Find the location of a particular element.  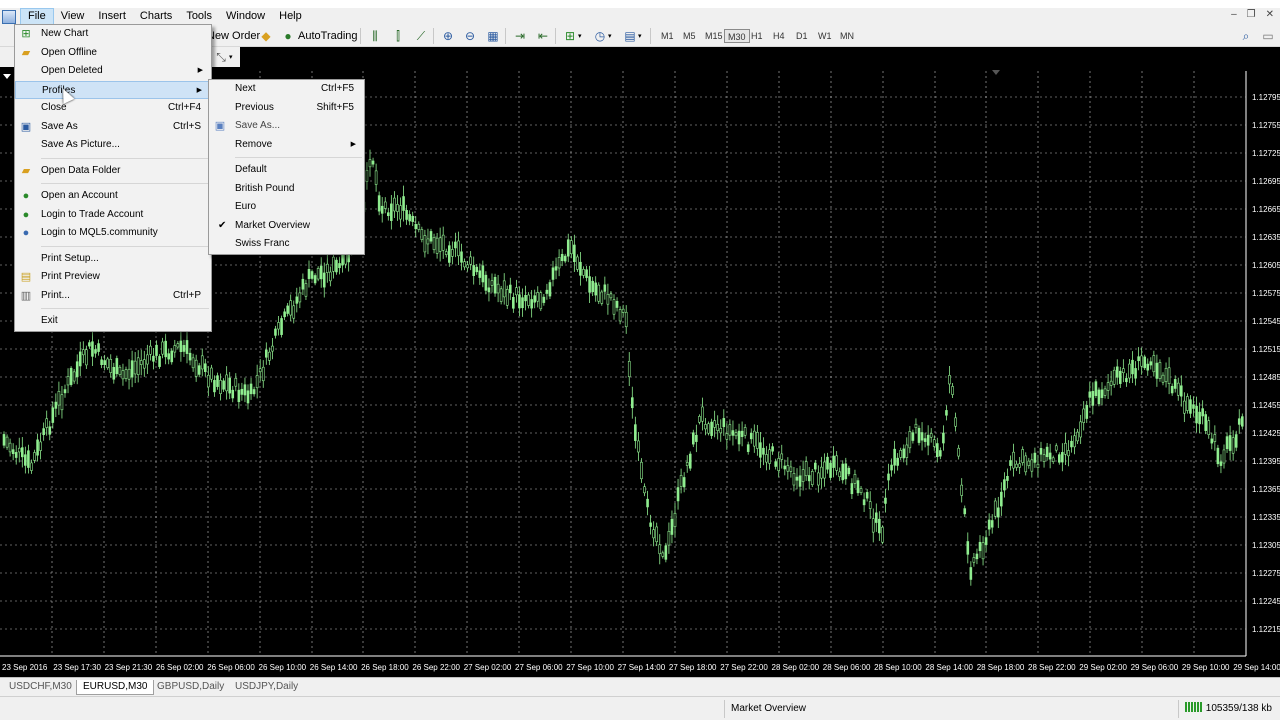

new-order-button: New Order is located at coordinates (233, 36).